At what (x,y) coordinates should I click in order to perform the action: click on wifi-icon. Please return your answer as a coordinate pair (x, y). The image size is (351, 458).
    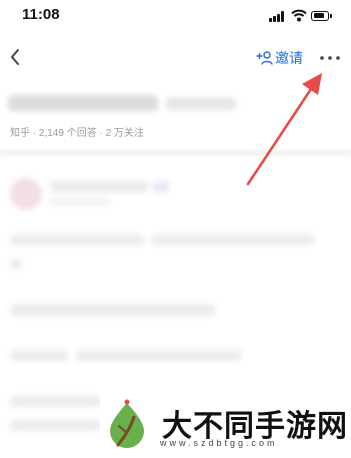
    Looking at the image, I should click on (299, 15).